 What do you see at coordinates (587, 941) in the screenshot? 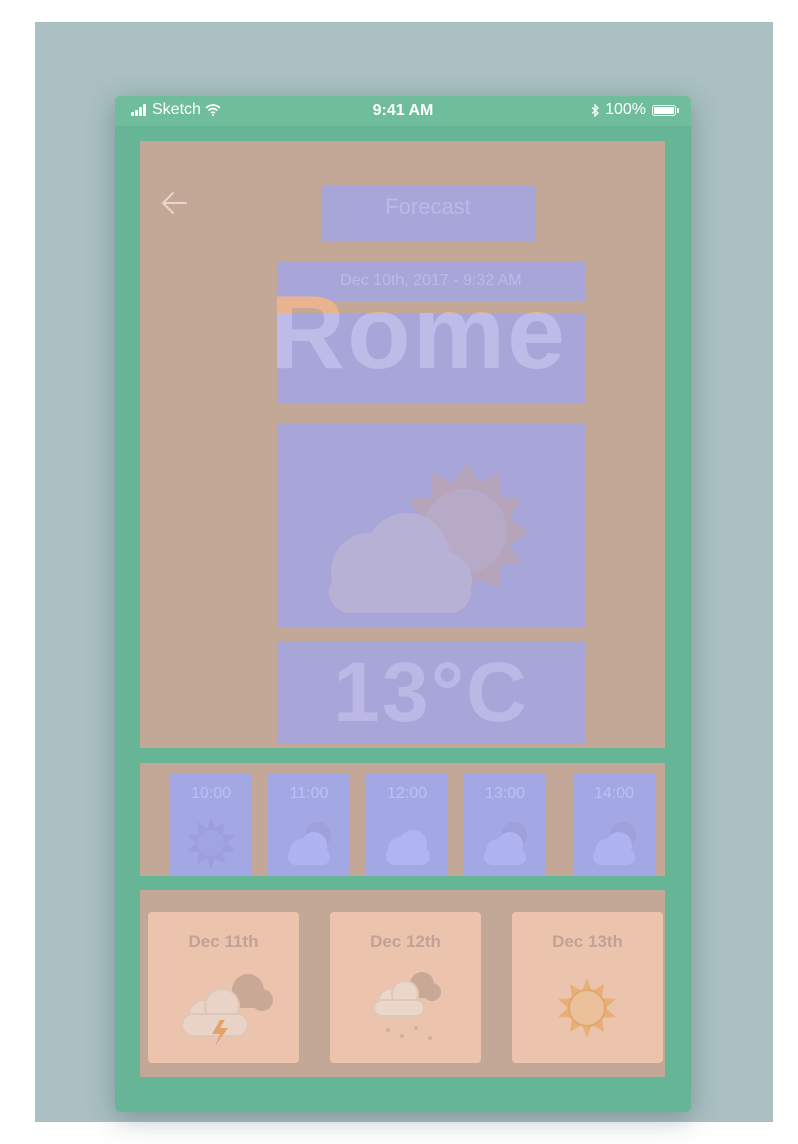
I see `daily-date: Dec 13th` at bounding box center [587, 941].